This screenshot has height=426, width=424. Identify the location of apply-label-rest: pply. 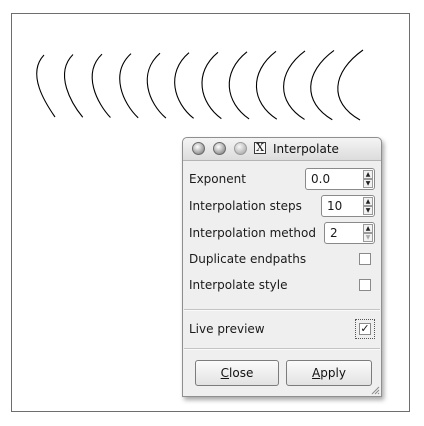
(333, 373).